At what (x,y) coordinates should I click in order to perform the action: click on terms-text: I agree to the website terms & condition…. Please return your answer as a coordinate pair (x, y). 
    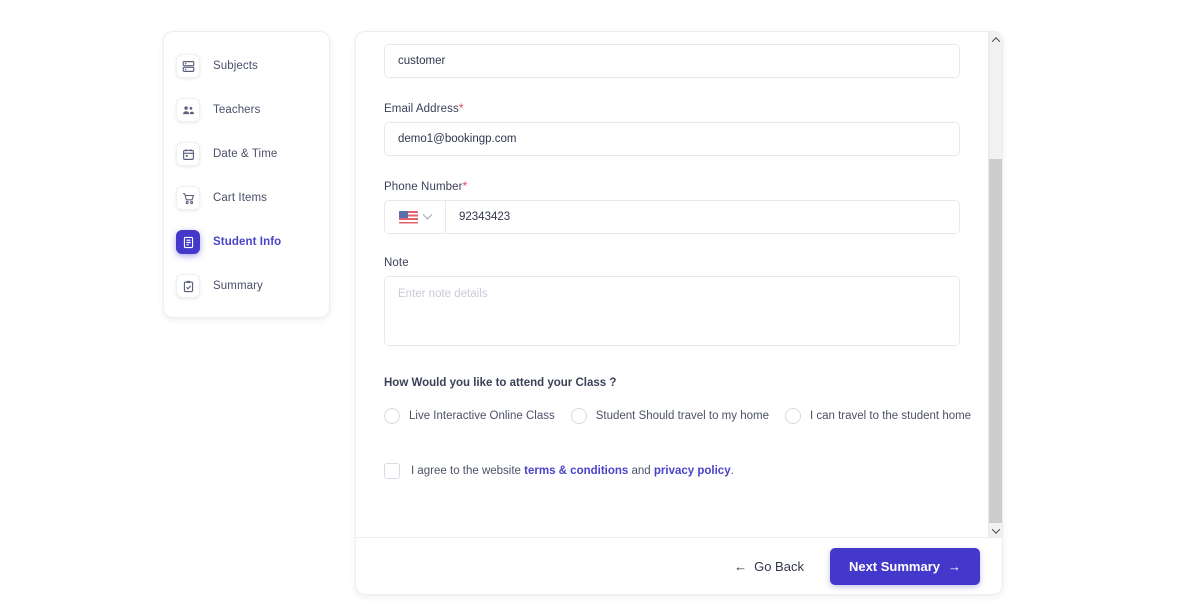
    Looking at the image, I should click on (572, 471).